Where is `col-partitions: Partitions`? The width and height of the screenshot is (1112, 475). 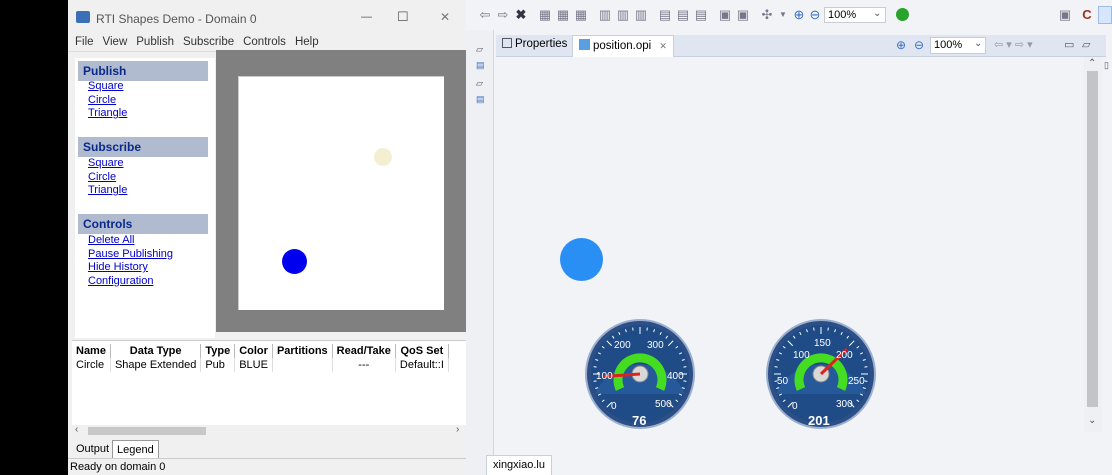 col-partitions: Partitions is located at coordinates (302, 351).